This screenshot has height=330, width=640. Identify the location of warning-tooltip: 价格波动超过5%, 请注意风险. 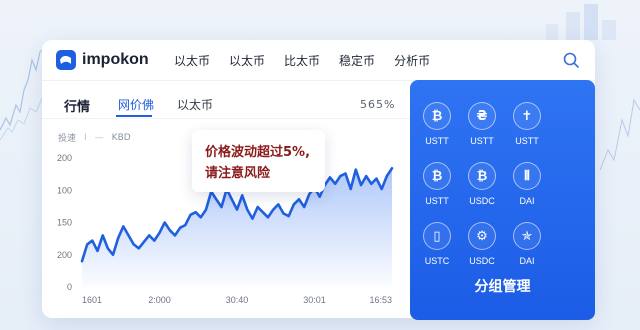
(258, 161).